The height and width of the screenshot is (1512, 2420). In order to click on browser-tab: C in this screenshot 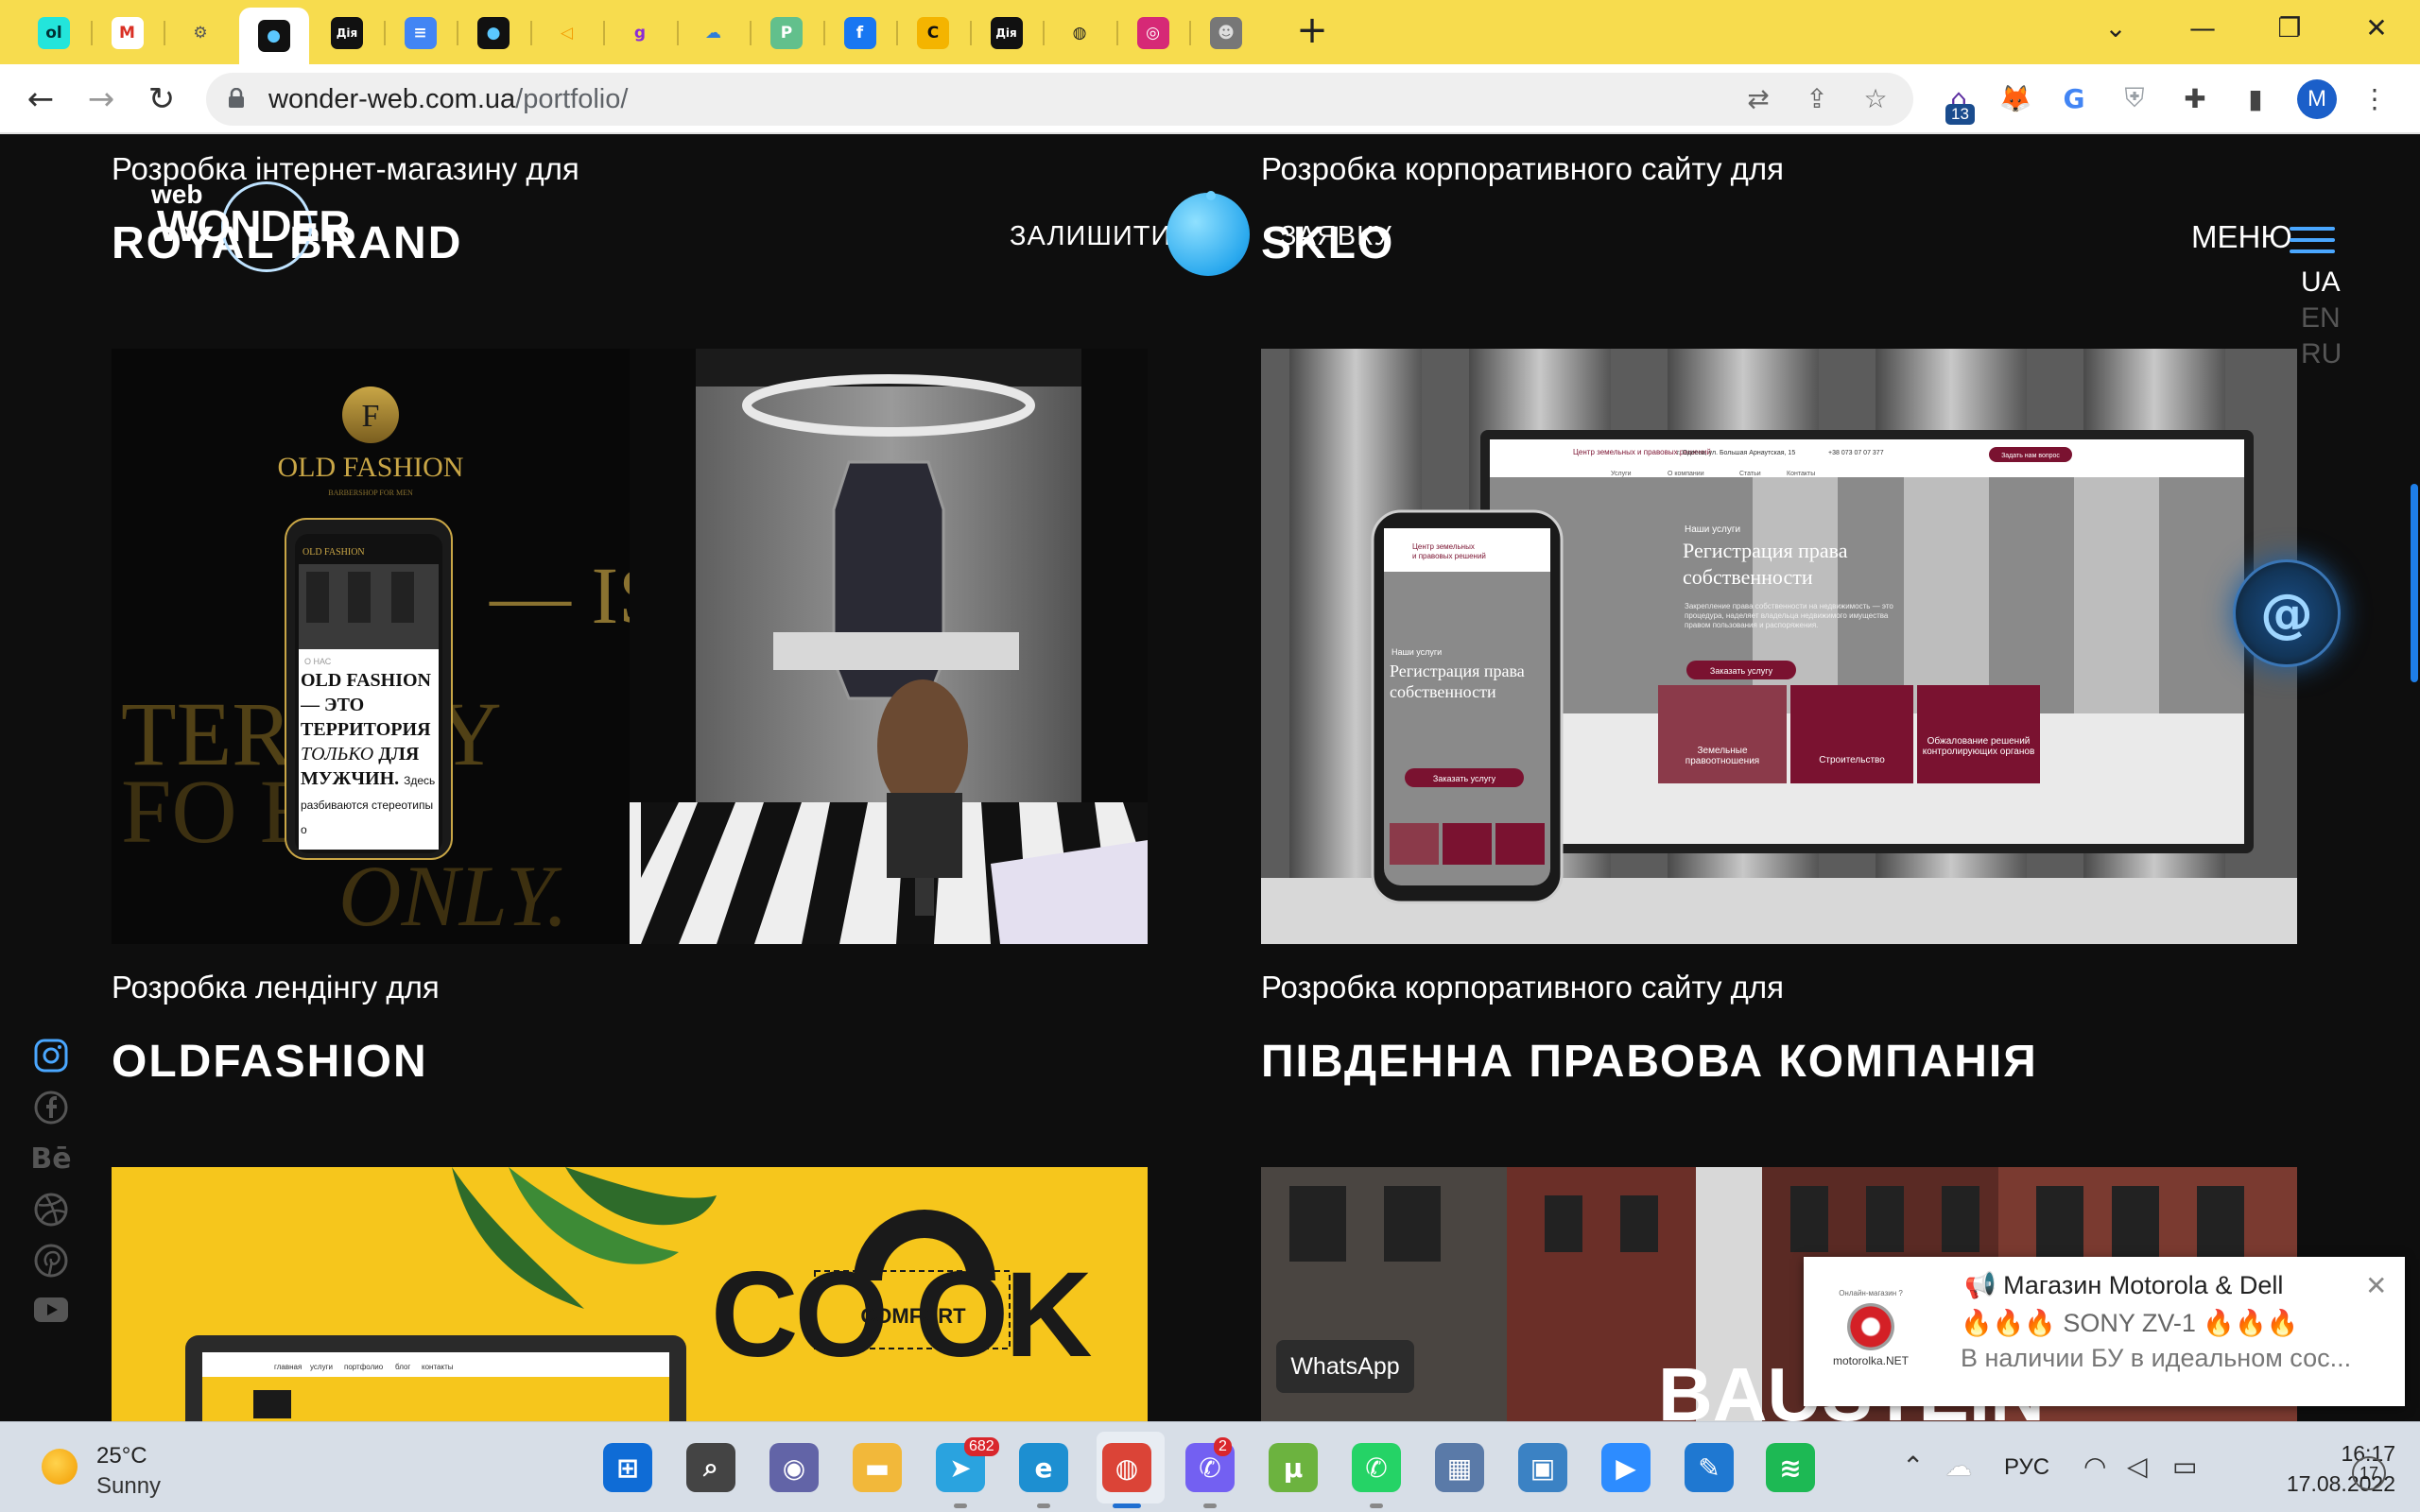, I will do `click(933, 33)`.